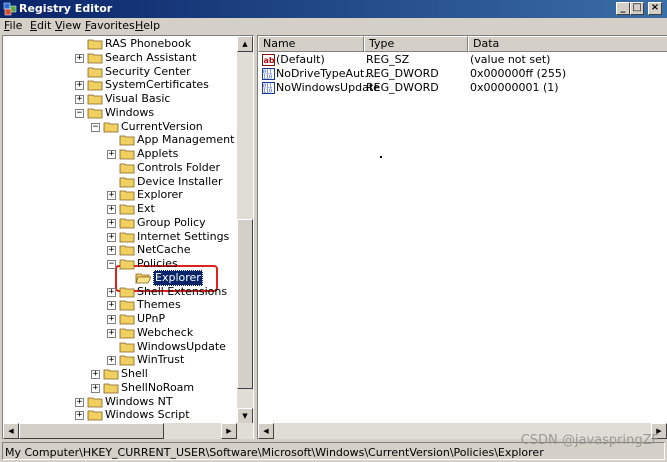 This screenshot has height=462, width=667. I want to click on title-bar: Registry Editor _ □ ×, so click(333, 9).